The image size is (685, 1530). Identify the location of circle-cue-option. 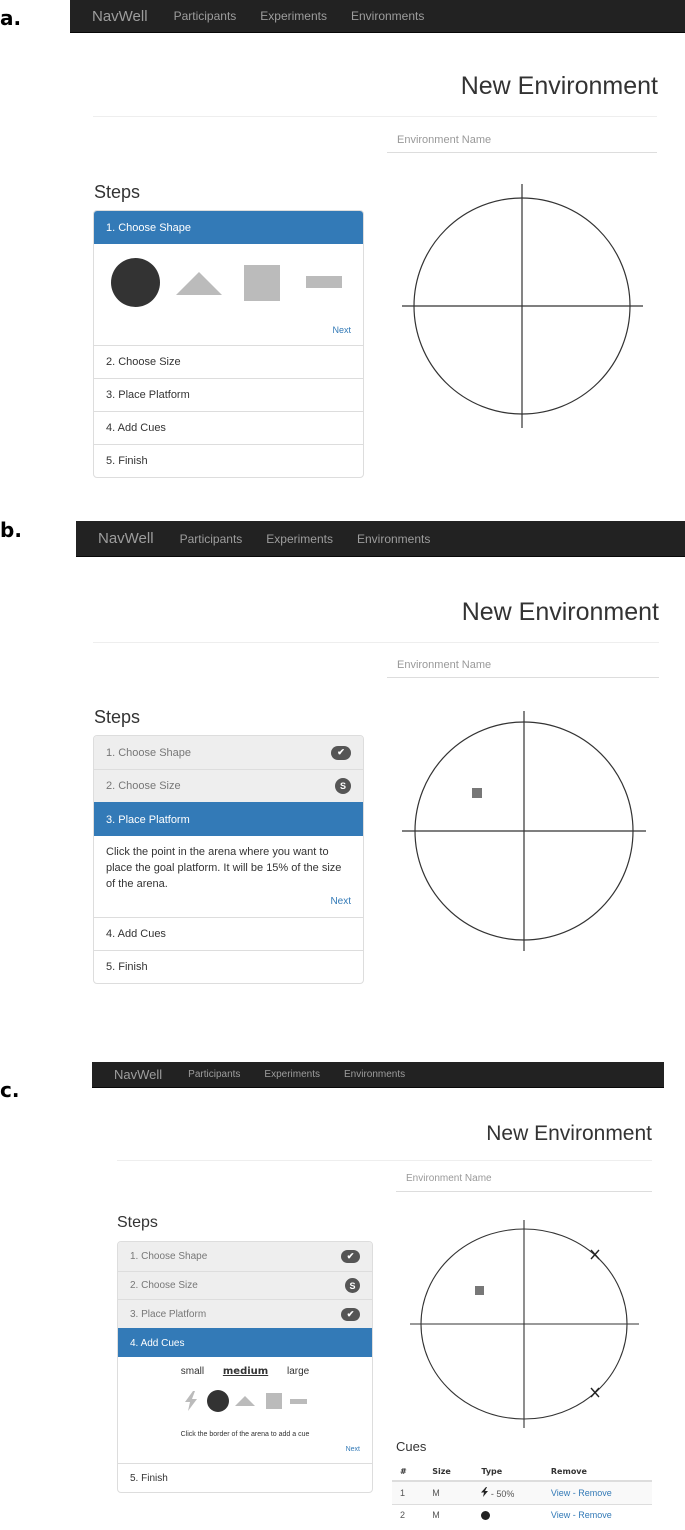
(218, 1401).